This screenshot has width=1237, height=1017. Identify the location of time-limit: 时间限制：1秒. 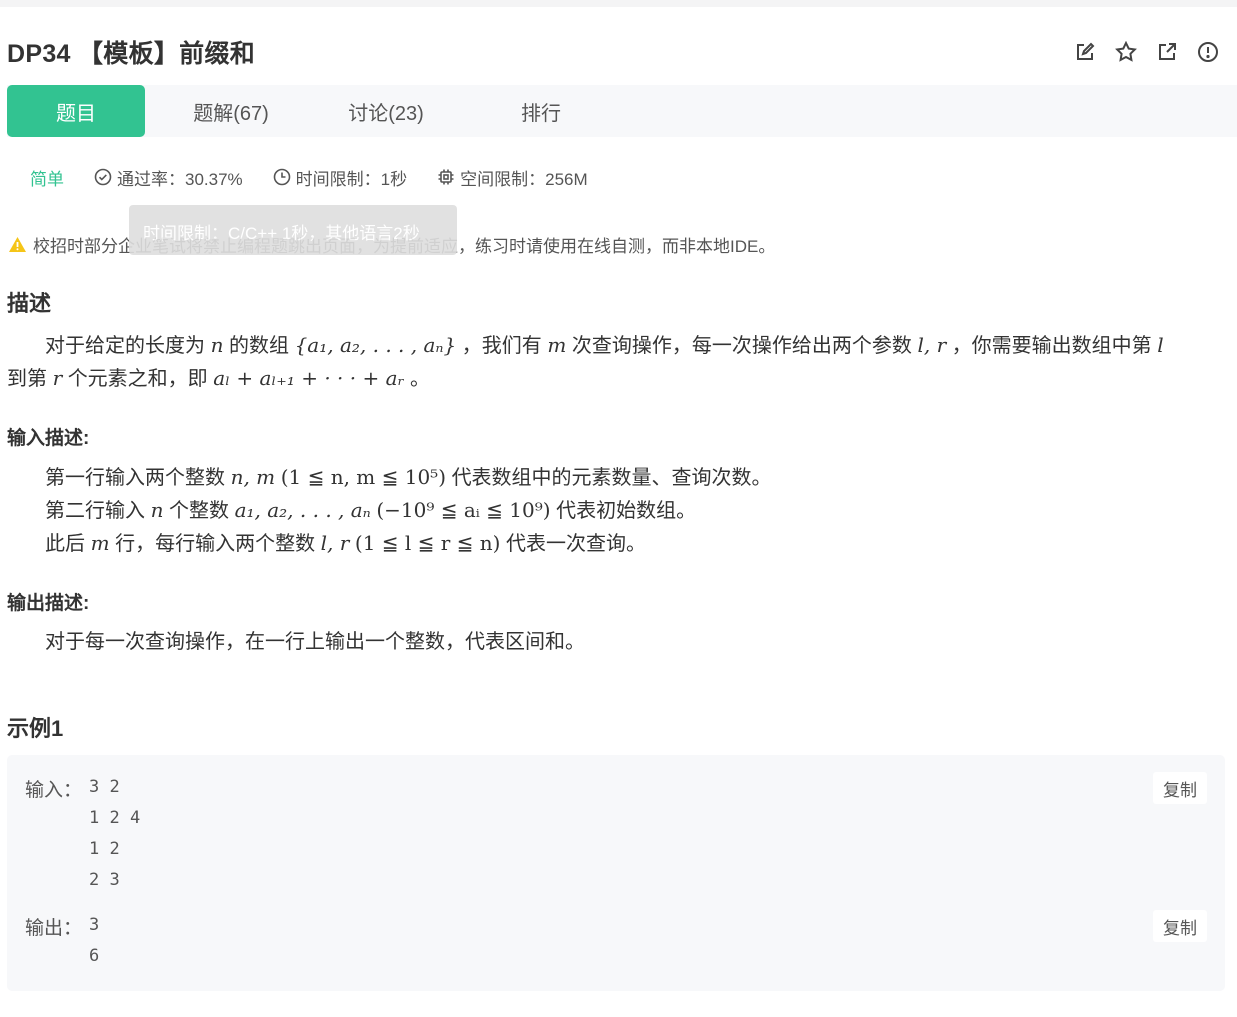
(340, 177).